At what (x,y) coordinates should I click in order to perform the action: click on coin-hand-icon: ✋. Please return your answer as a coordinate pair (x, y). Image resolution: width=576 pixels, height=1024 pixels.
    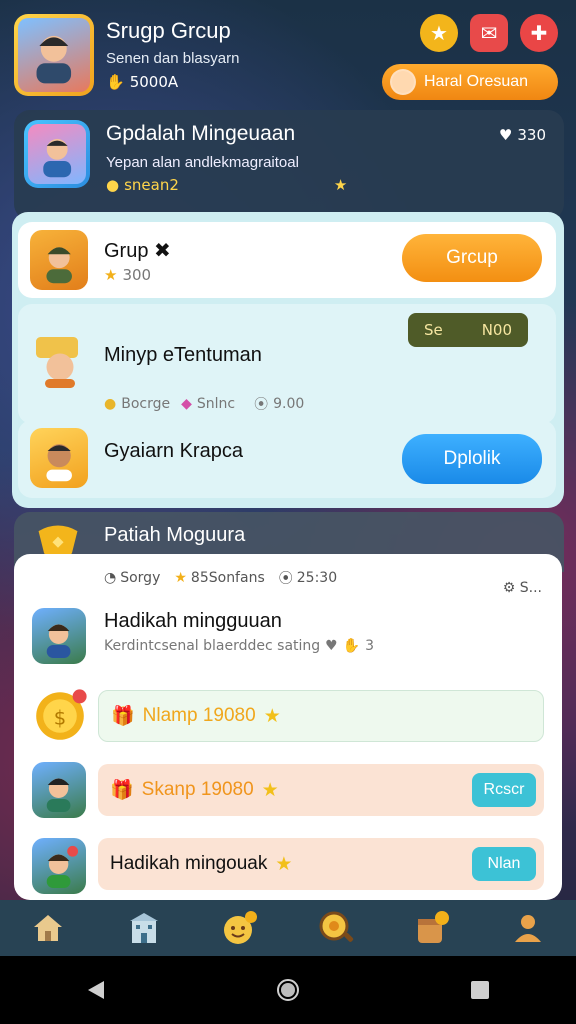
    Looking at the image, I should click on (115, 82).